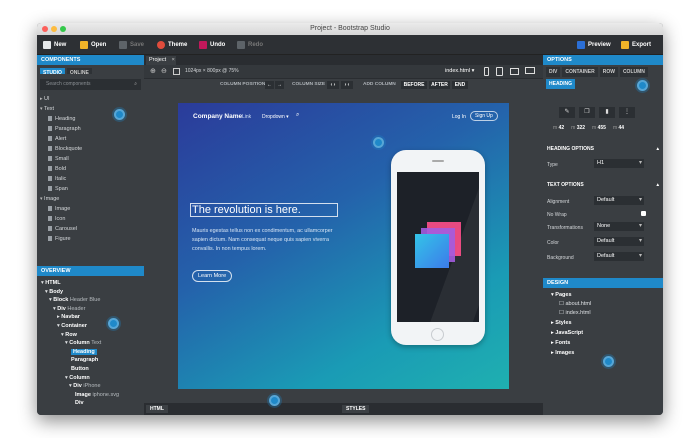 The image size is (700, 438). I want to click on component-italic: Italic, so click(96, 179).